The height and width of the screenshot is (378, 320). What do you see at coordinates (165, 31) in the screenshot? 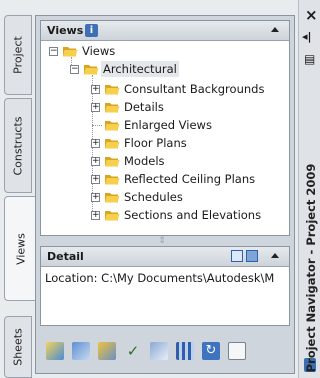
I see `views-header: Views i` at bounding box center [165, 31].